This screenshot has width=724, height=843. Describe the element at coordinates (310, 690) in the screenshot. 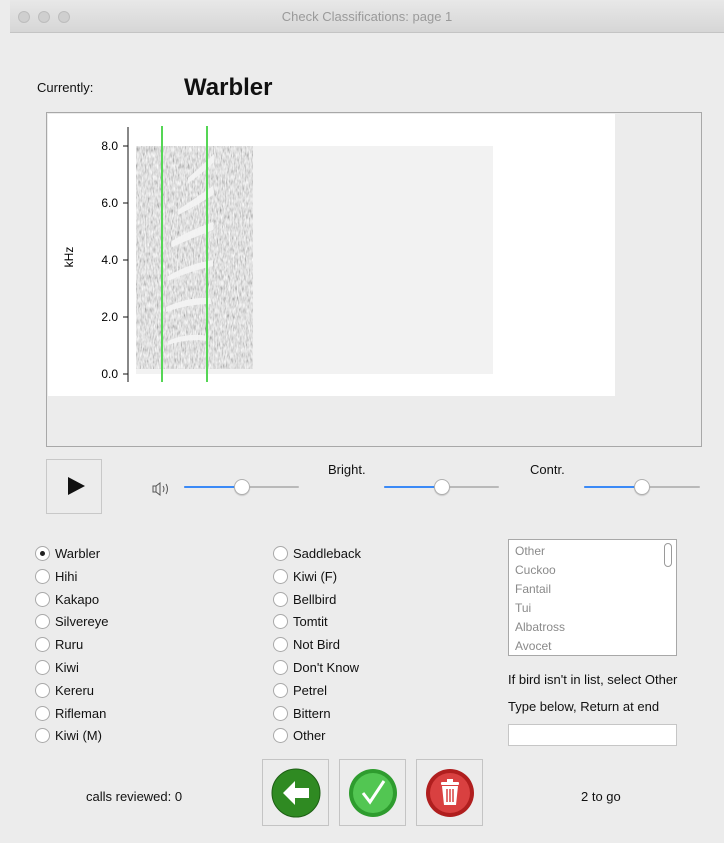

I see `radio-label: Petrel` at that location.